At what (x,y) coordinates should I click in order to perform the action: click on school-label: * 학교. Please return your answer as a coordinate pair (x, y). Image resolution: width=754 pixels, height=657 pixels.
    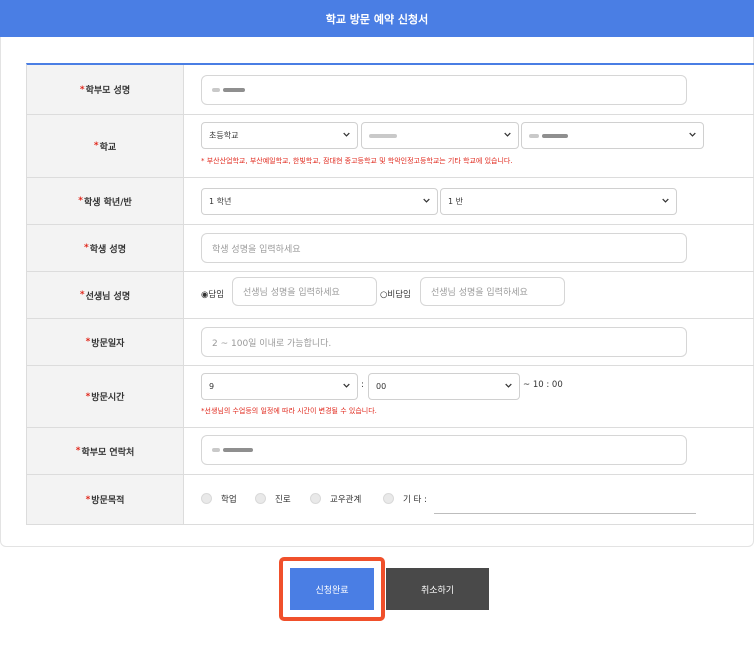
    Looking at the image, I should click on (105, 146).